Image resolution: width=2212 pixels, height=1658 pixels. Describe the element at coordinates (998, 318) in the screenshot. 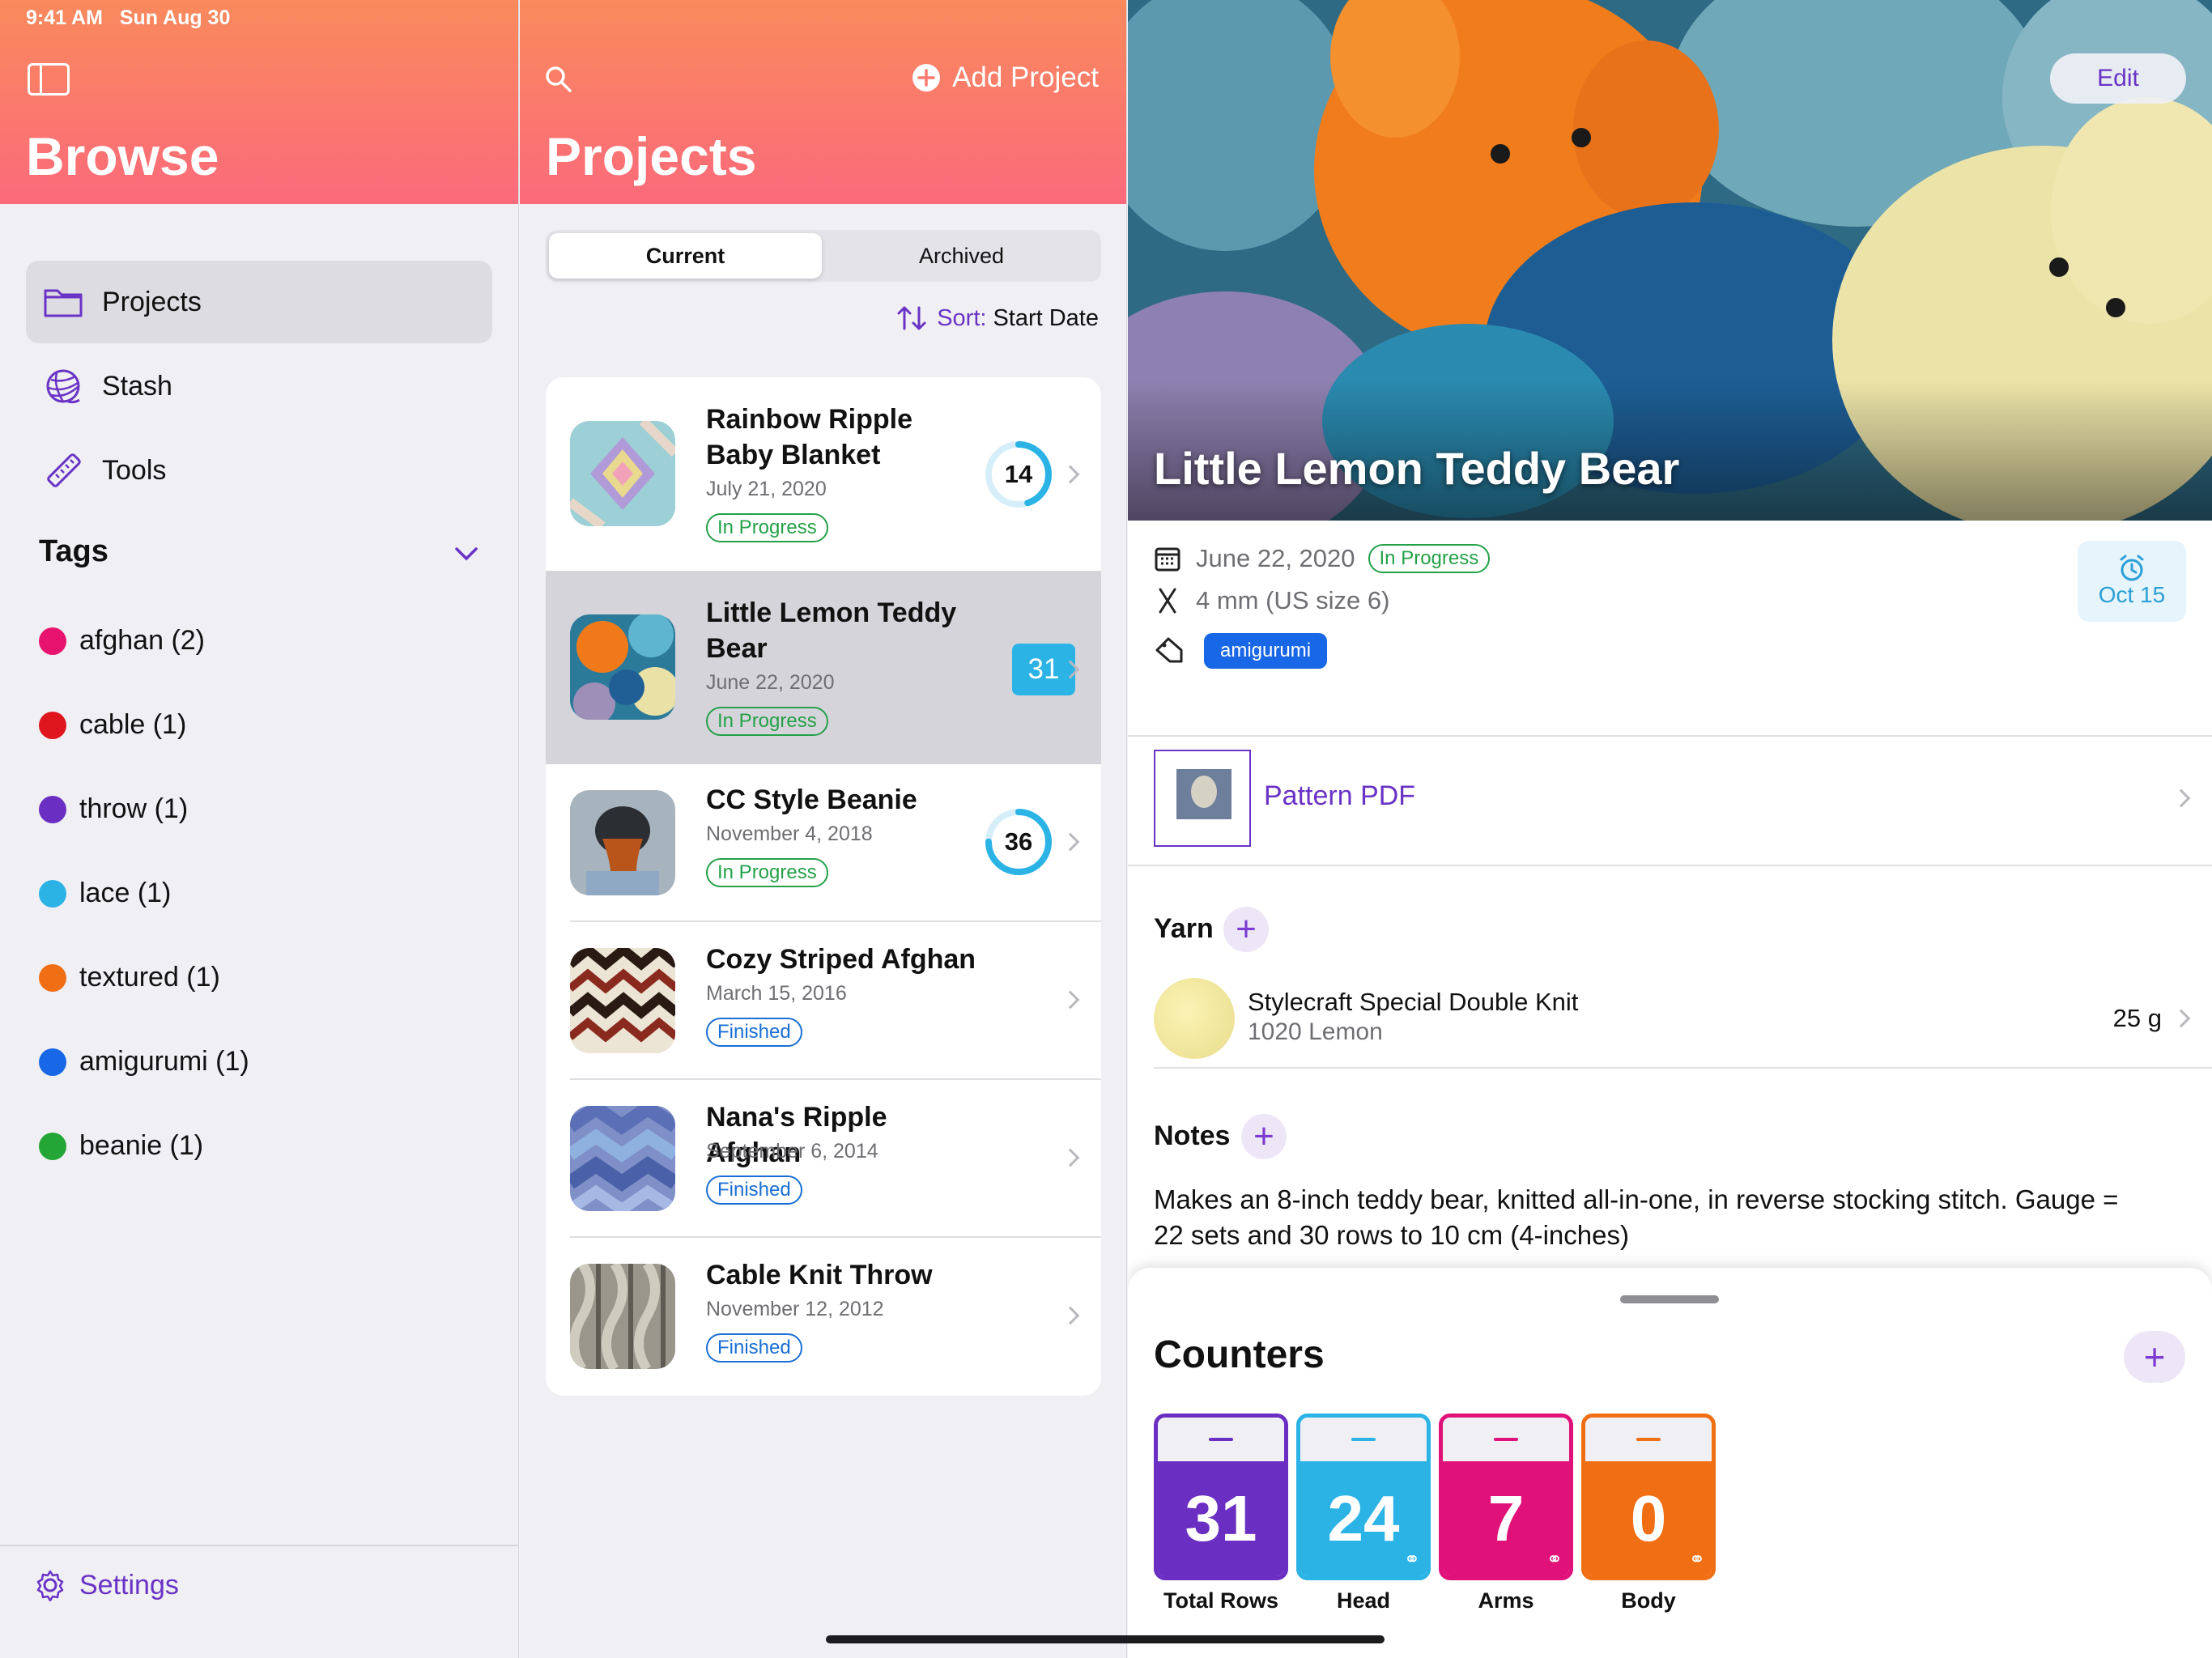

I see `sort-button: Sort: Start Date` at that location.